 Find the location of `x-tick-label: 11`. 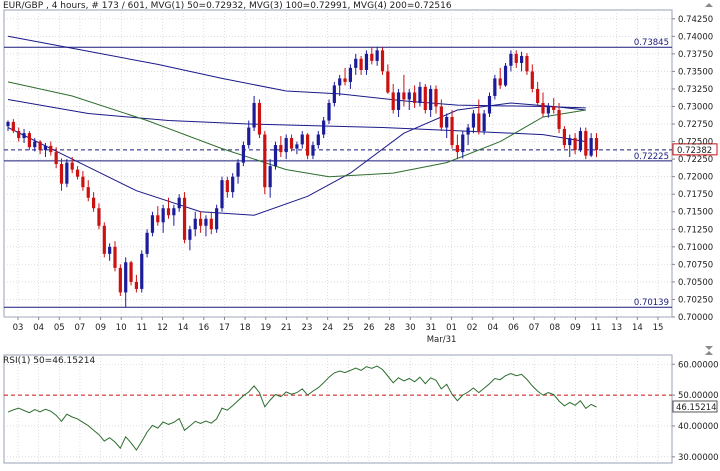

x-tick-label: 11 is located at coordinates (596, 328).